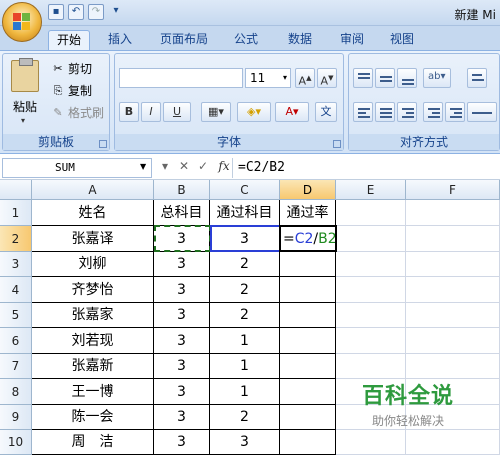 The width and height of the screenshot is (500, 455). What do you see at coordinates (165, 166) in the screenshot?
I see `dropdown-icon: ▾` at bounding box center [165, 166].